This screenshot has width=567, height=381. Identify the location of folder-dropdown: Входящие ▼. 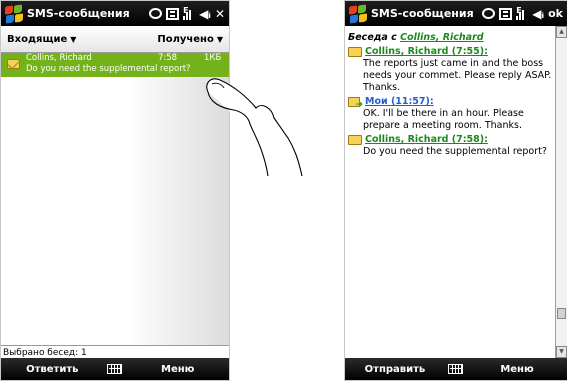
(41, 39).